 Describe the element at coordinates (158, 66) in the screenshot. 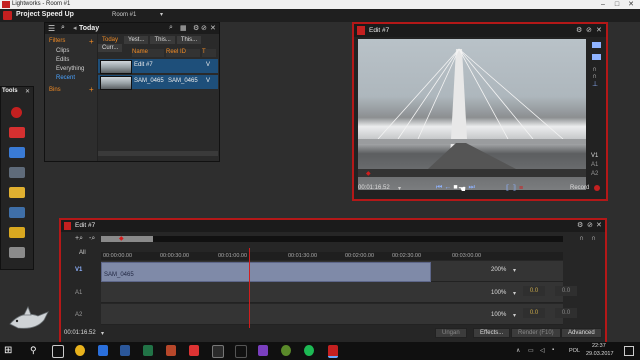

I see `table-row: Edit #7 V` at that location.